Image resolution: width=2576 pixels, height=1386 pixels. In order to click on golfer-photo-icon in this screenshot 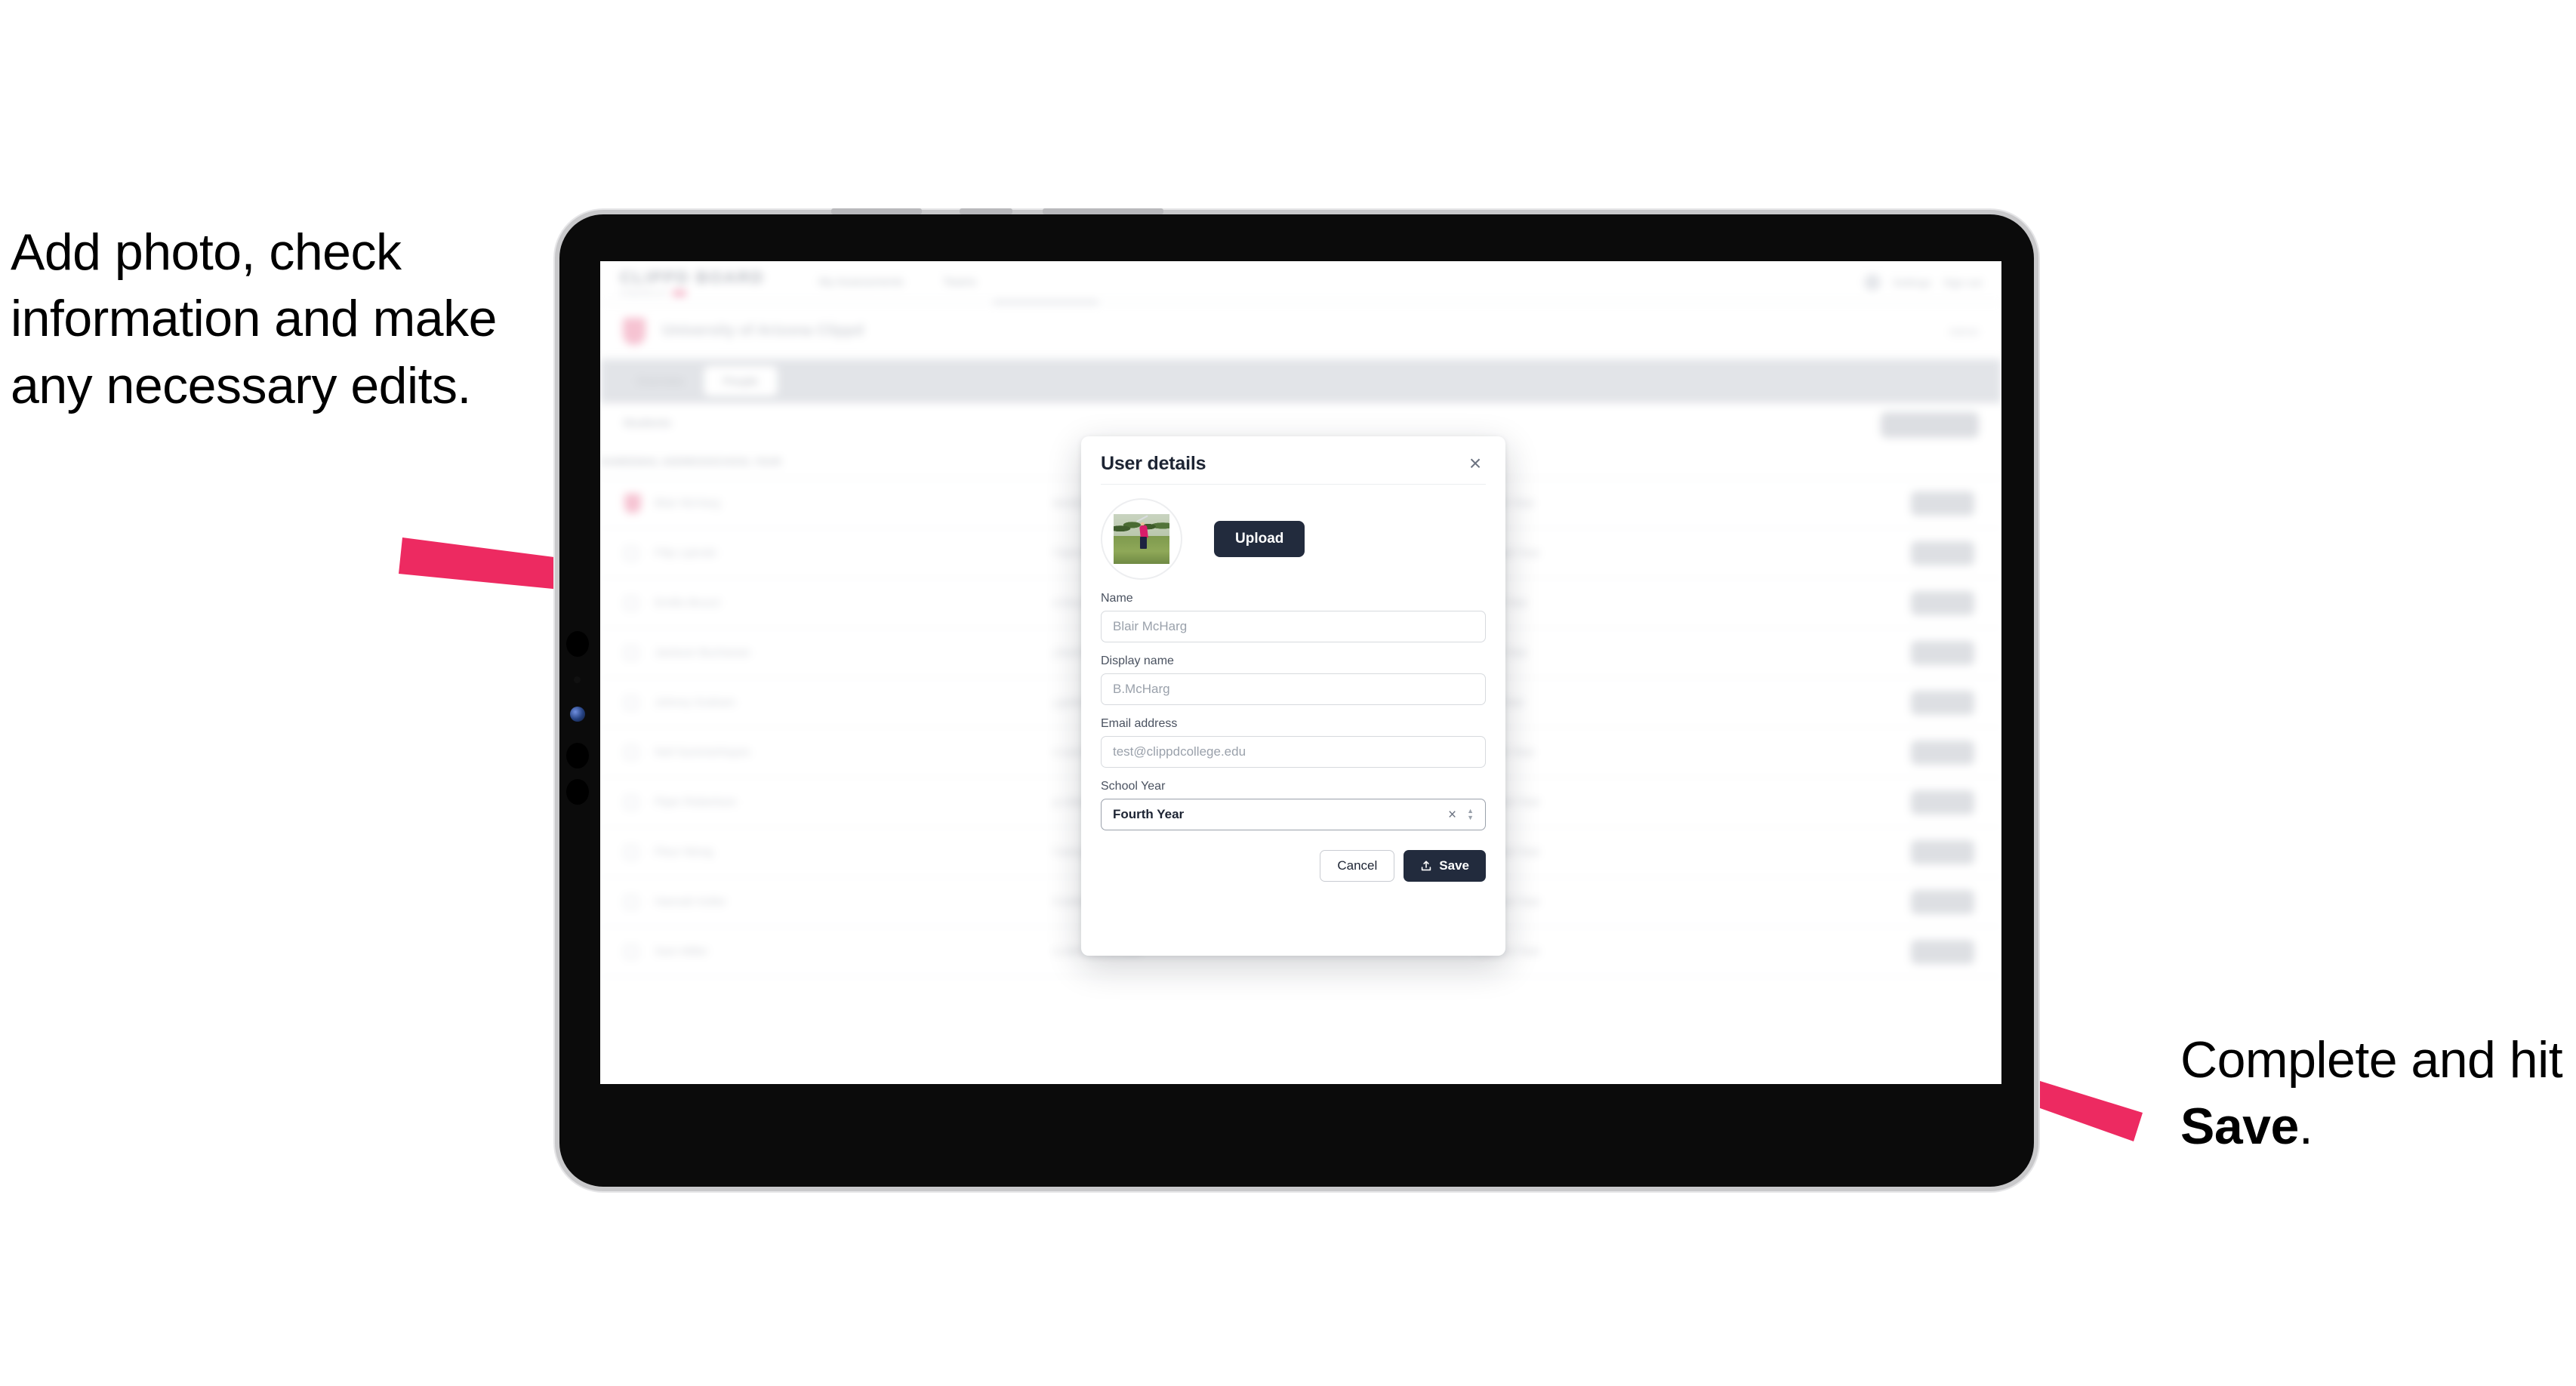, I will do `click(1141, 539)`.